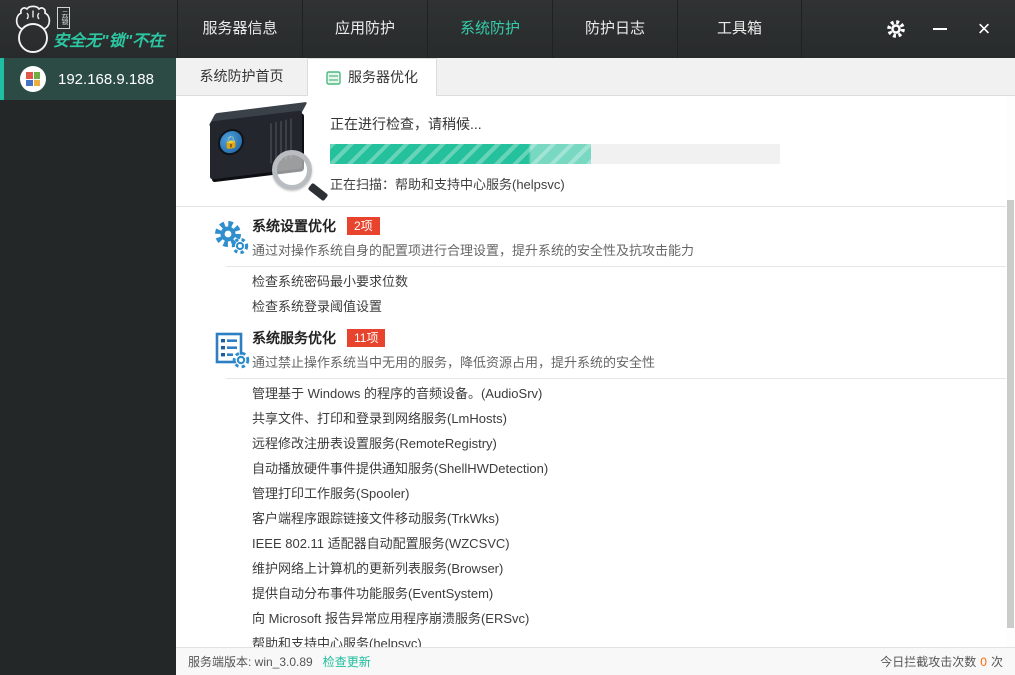 This screenshot has width=1015, height=675. What do you see at coordinates (364, 29) in the screenshot?
I see `nav-app-protection: 应用防护` at bounding box center [364, 29].